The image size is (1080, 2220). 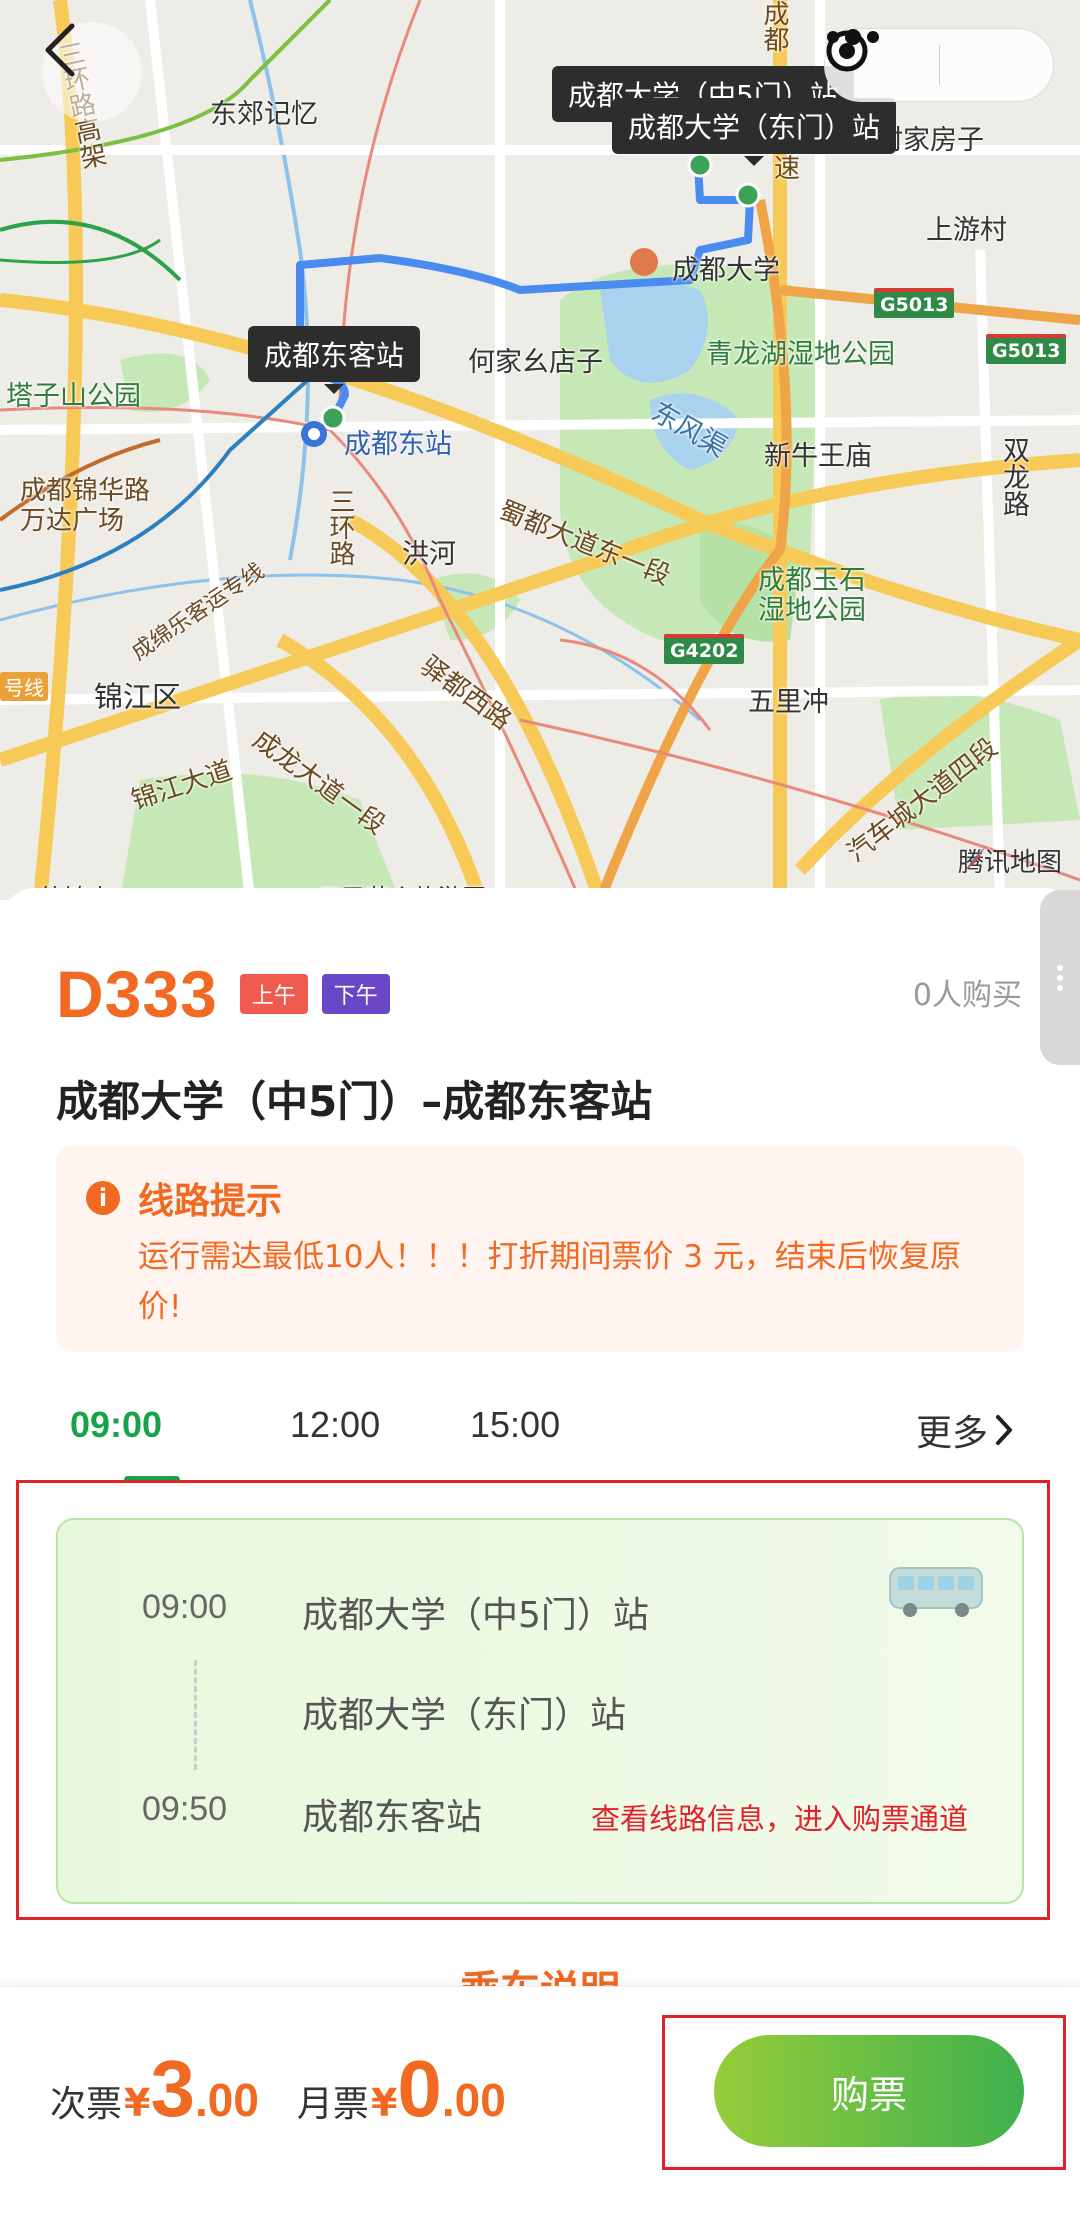 I want to click on stop-time: 09:00, so click(x=185, y=1607).